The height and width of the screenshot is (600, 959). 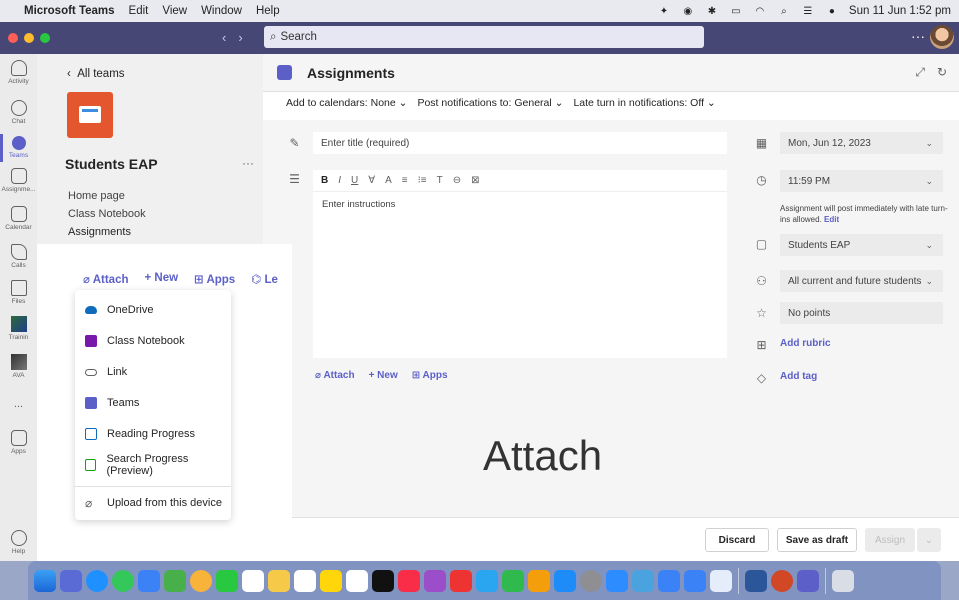 What do you see at coordinates (18, 328) in the screenshot?
I see `rail-training: Trainin` at bounding box center [18, 328].